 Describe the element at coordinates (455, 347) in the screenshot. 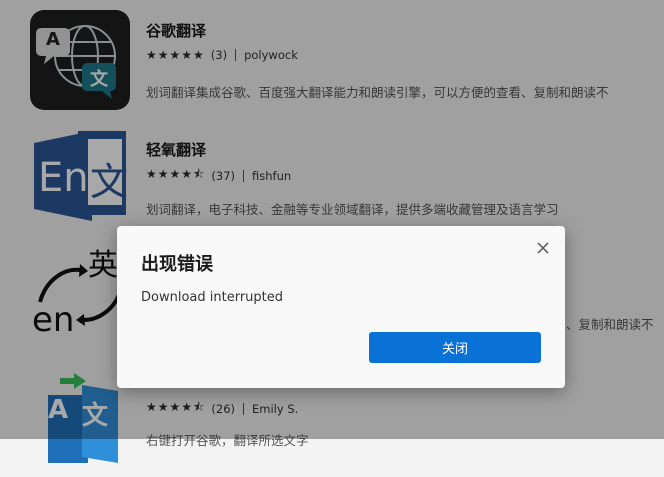

I see `close-button: 关闭` at that location.